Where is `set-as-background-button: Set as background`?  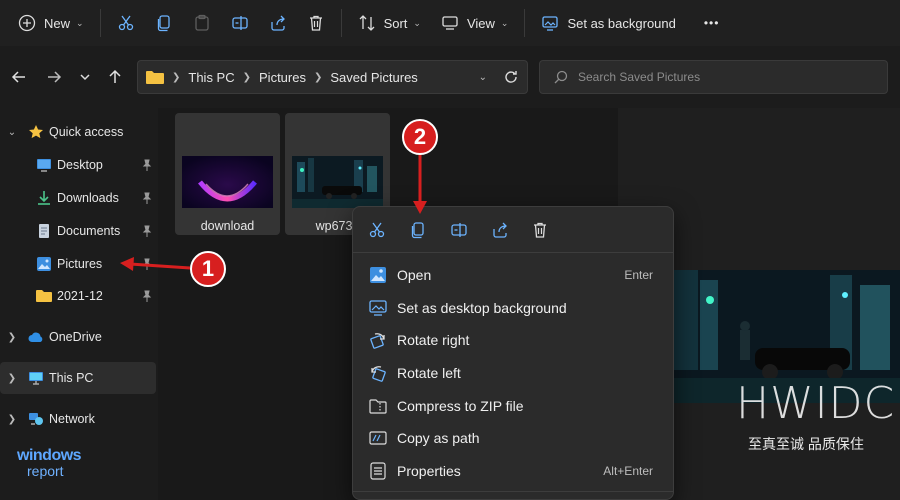 set-as-background-button: Set as background is located at coordinates (608, 23).